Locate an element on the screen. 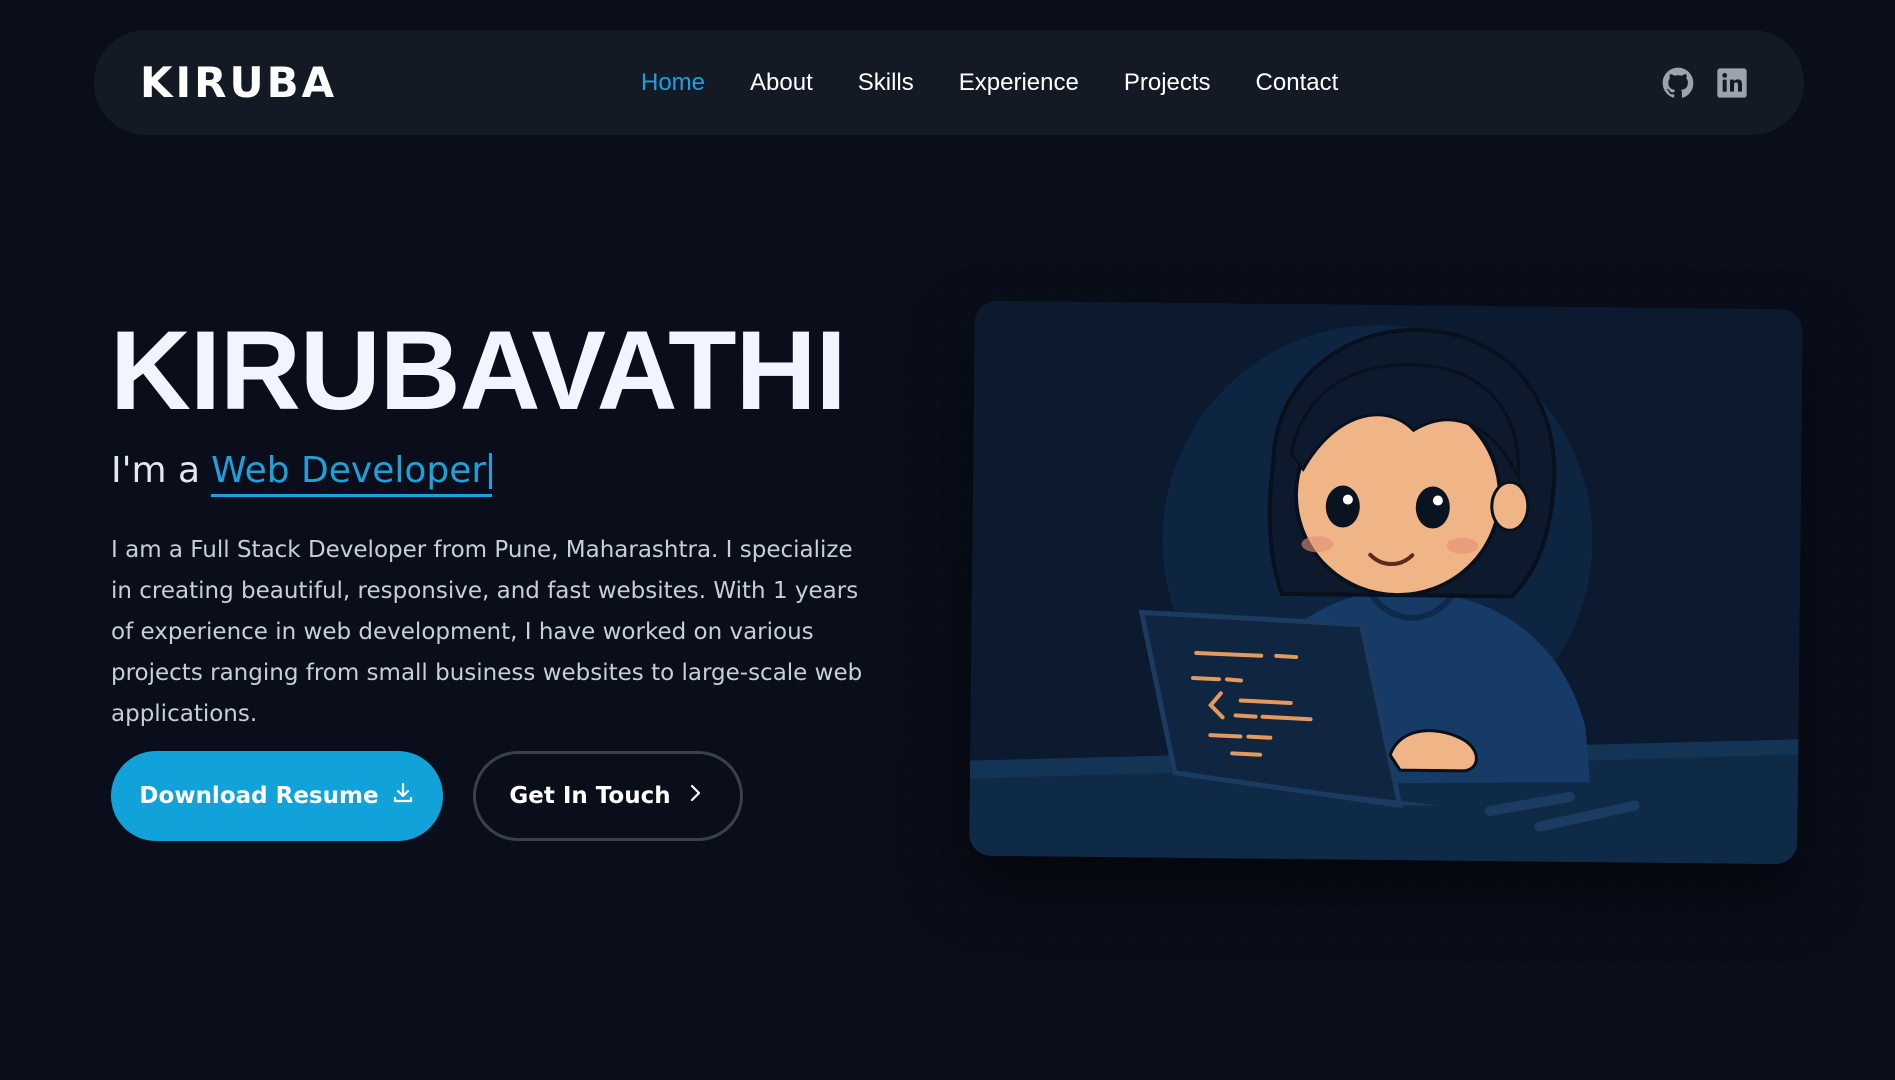 Image resolution: width=1895 pixels, height=1080 pixels. role-text: Web Developer is located at coordinates (349, 470).